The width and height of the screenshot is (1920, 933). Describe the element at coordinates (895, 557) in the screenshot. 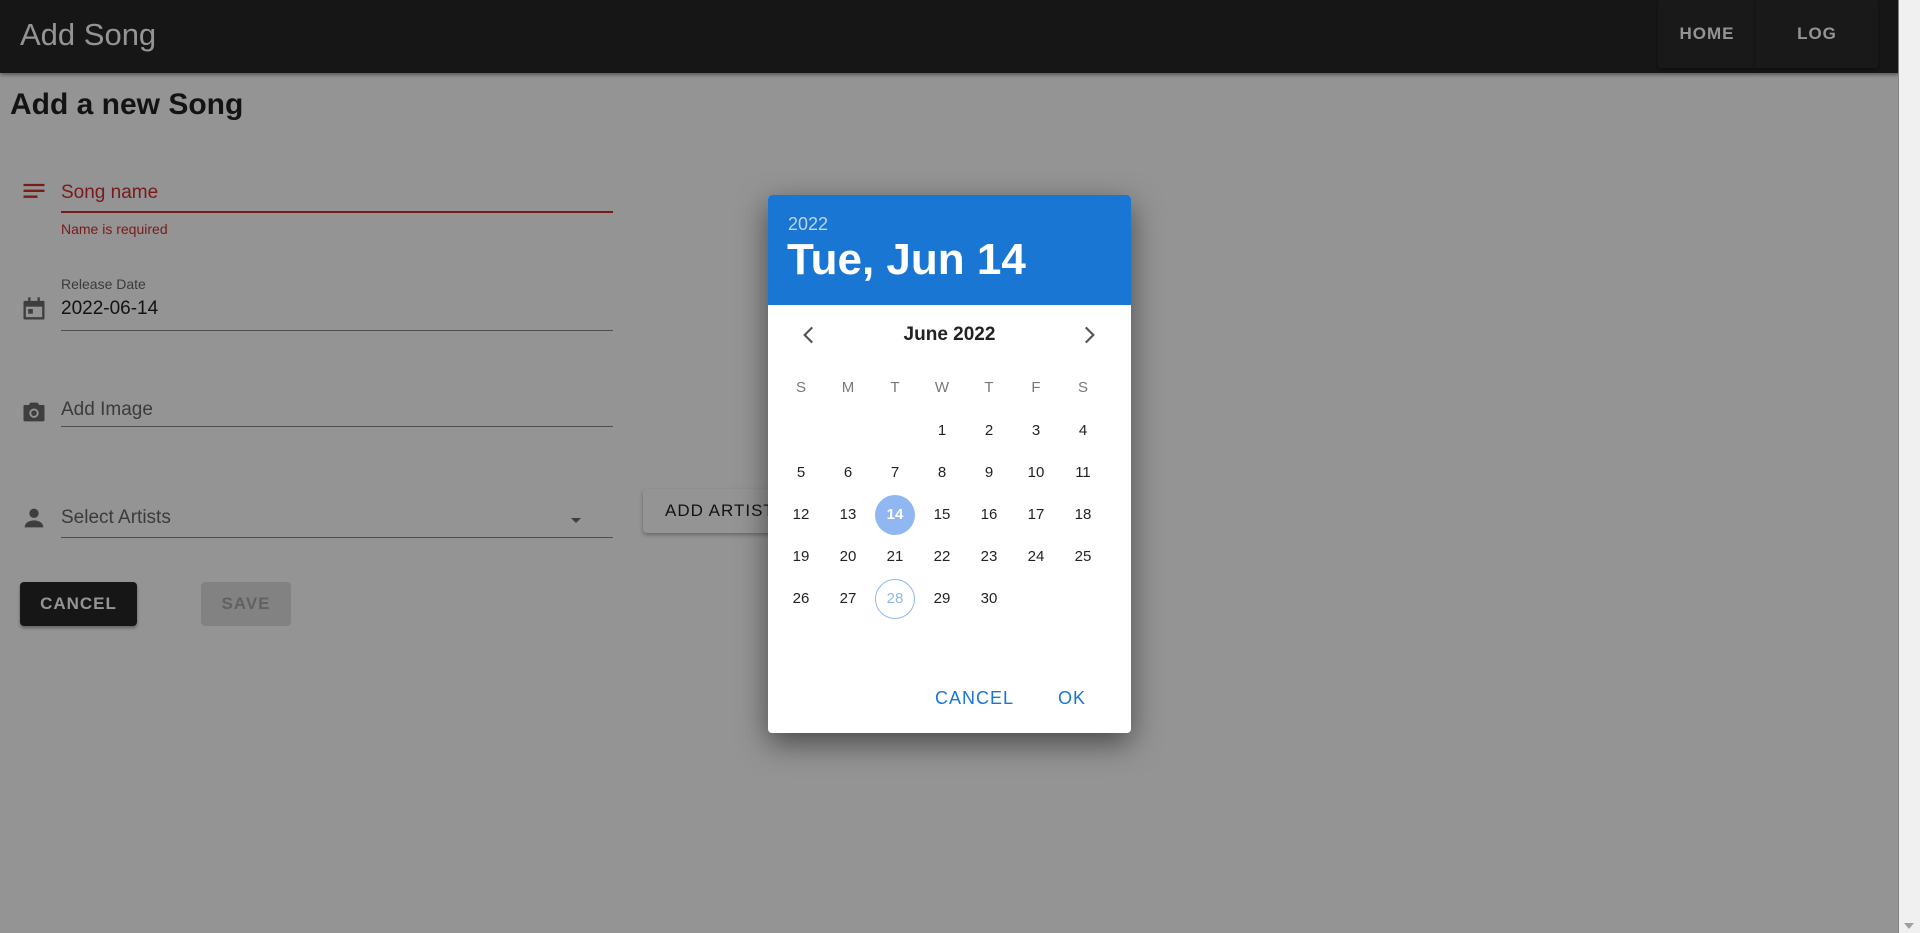

I see `calendar-day: 21` at that location.